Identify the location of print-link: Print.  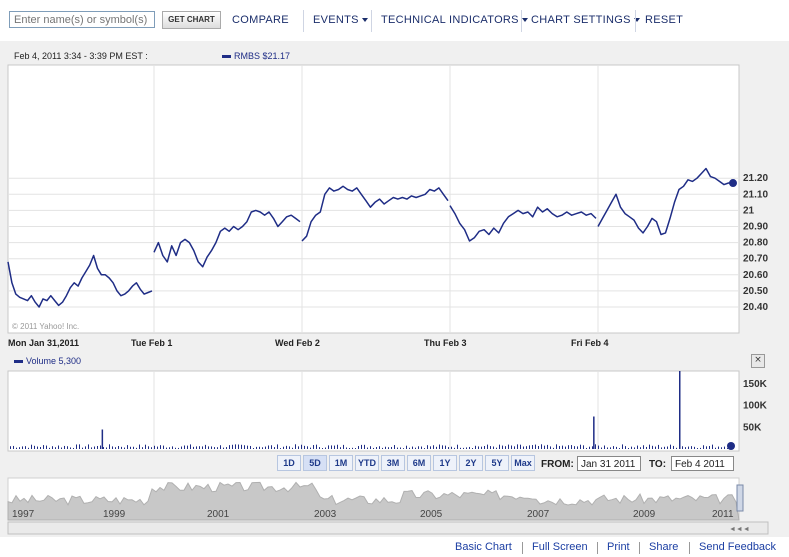
(618, 548).